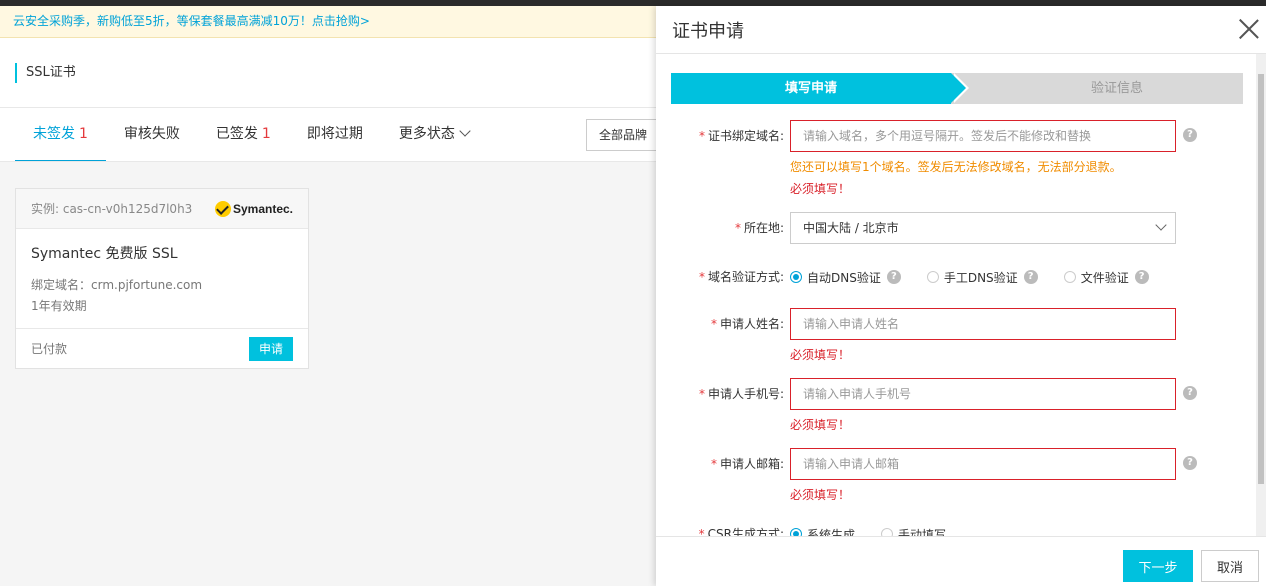  I want to click on tab-expiring: 即将过期, so click(335, 135).